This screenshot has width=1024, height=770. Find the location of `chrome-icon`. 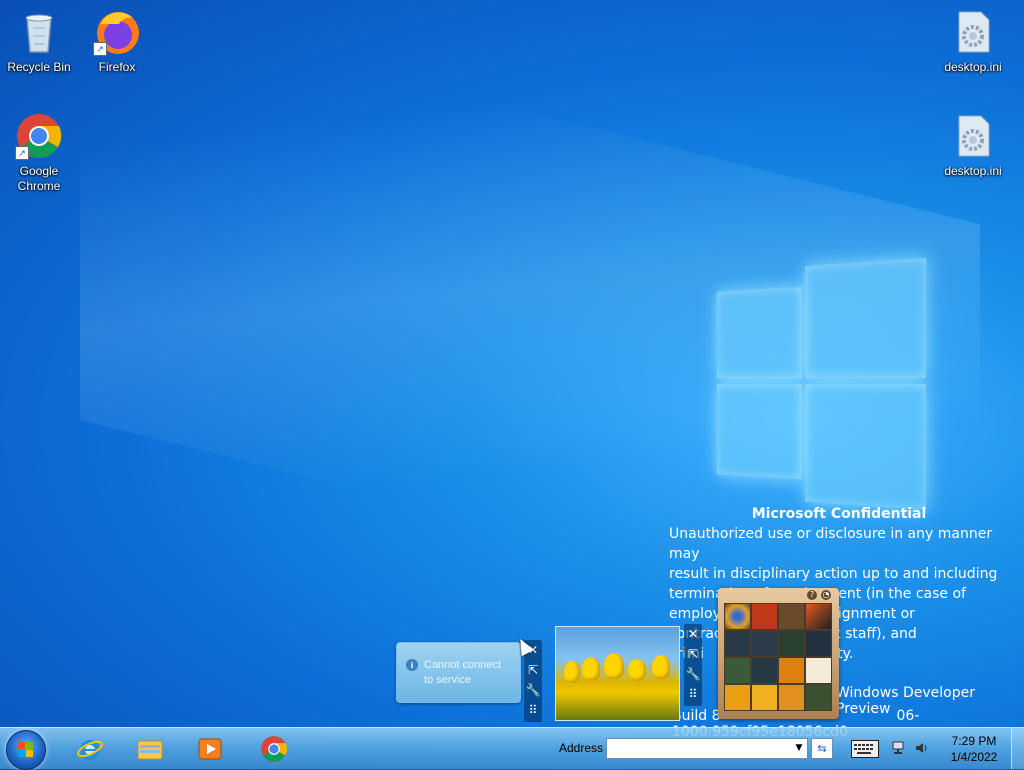

chrome-icon is located at coordinates (274, 749).